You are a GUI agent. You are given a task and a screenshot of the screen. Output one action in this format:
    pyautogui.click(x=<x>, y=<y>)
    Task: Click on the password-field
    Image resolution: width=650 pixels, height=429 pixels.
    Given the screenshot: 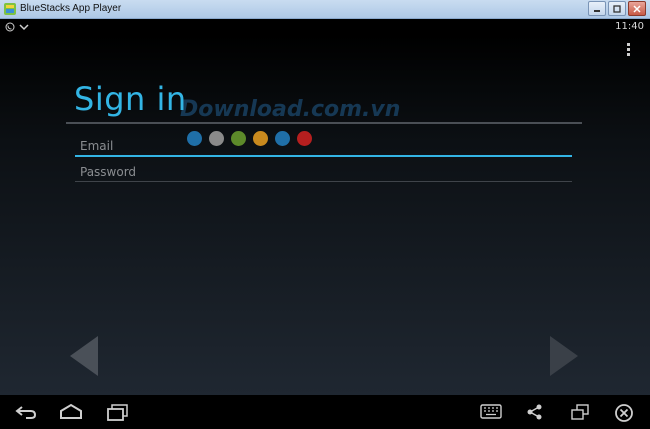 What is the action you would take?
    pyautogui.click(x=323, y=172)
    